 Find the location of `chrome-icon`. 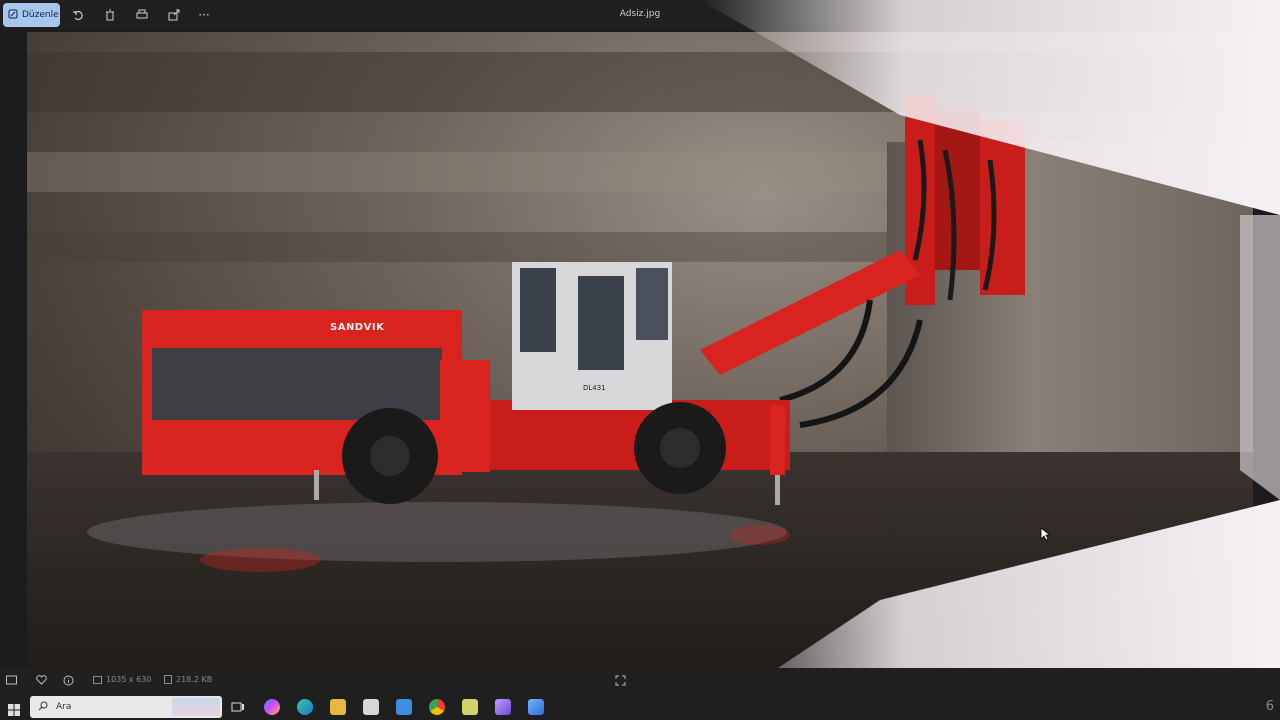

chrome-icon is located at coordinates (437, 707).